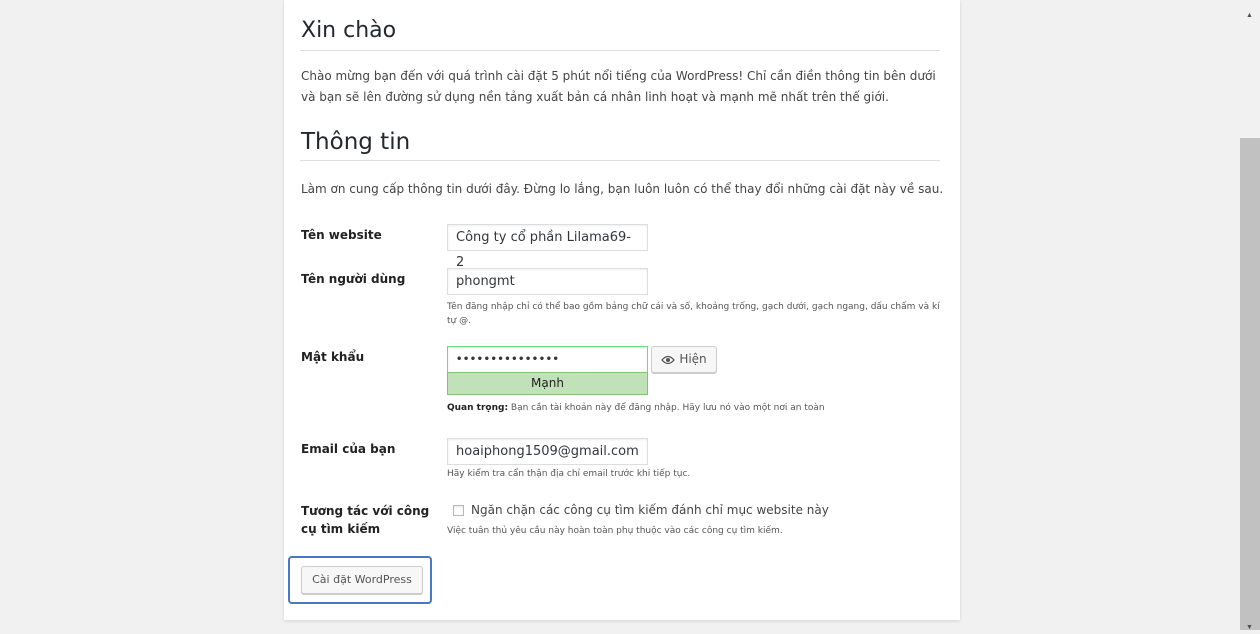 This screenshot has width=1260, height=634. I want to click on password-note-emphasis: Quan trọng:, so click(478, 408).